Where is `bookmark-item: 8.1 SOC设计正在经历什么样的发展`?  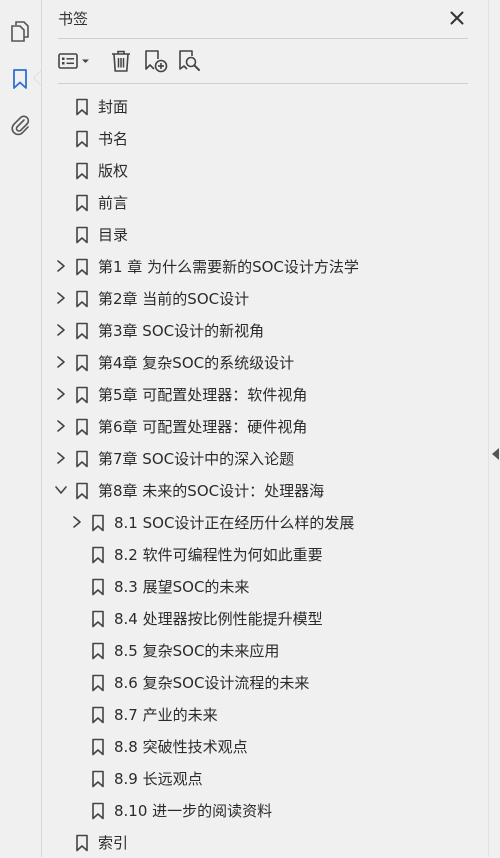
bookmark-item: 8.1 SOC设计正在经历什么样的发展 is located at coordinates (265, 522).